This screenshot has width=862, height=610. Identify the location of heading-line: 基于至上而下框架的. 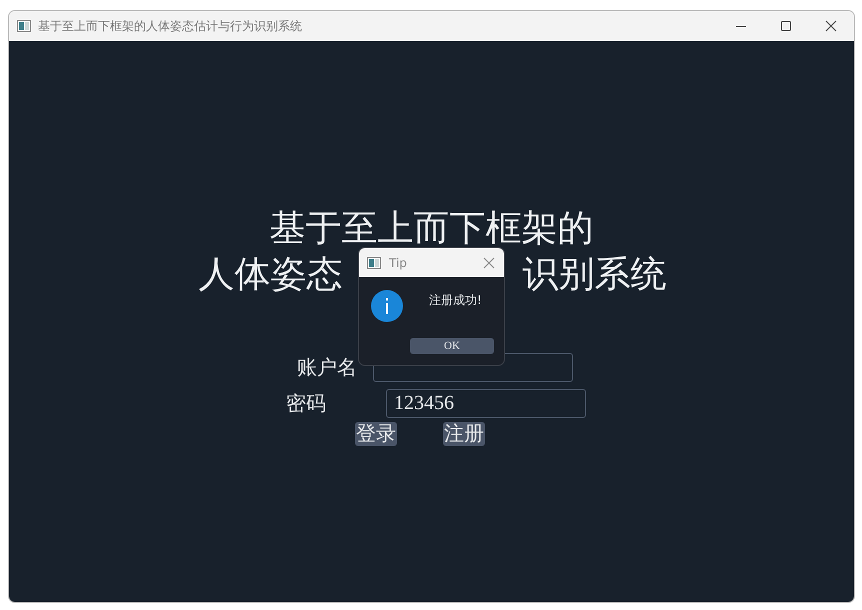
(432, 228).